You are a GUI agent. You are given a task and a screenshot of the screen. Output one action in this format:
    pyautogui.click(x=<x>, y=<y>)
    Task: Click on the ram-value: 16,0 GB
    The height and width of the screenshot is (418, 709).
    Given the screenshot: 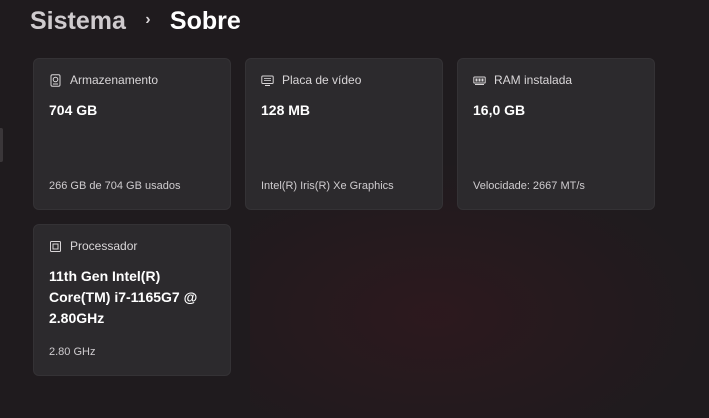 What is the action you would take?
    pyautogui.click(x=499, y=110)
    